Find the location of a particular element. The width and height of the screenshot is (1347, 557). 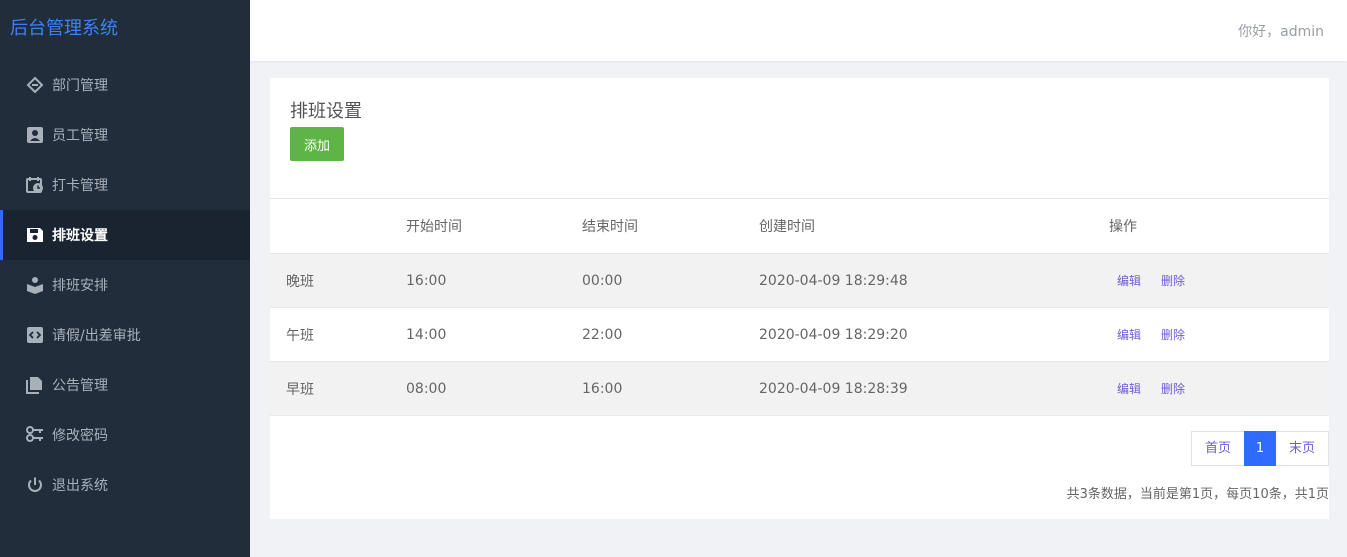

table-row: 午班 14:00 22:00 2020-04-09 18:29:20 编辑 删除 is located at coordinates (799, 334).